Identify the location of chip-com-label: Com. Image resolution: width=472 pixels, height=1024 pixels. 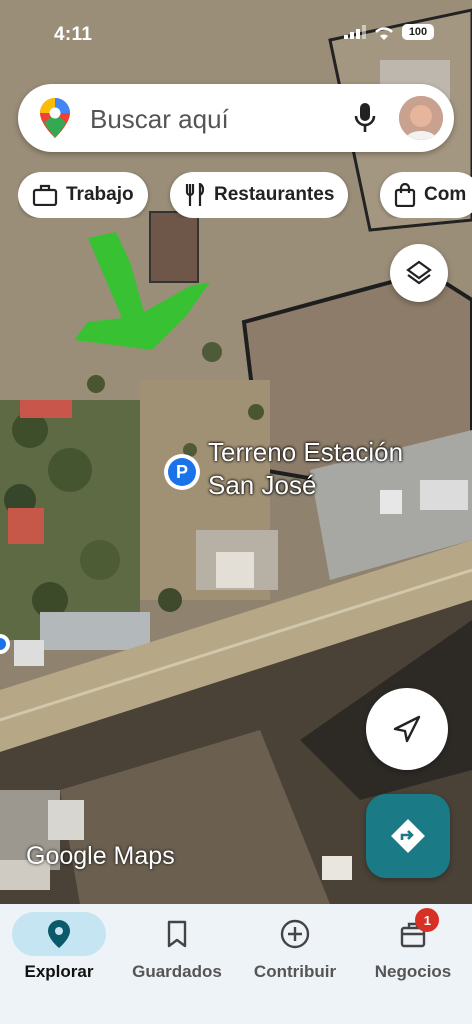
(445, 194).